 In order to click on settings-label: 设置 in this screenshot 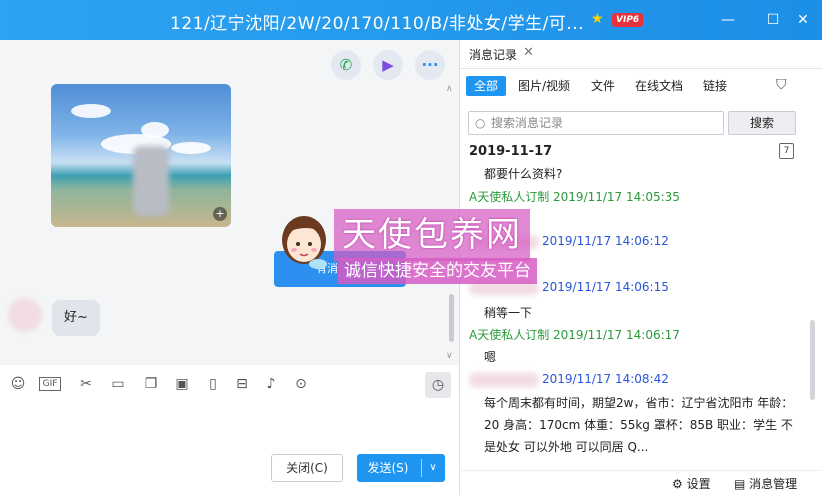, I will do `click(698, 484)`.